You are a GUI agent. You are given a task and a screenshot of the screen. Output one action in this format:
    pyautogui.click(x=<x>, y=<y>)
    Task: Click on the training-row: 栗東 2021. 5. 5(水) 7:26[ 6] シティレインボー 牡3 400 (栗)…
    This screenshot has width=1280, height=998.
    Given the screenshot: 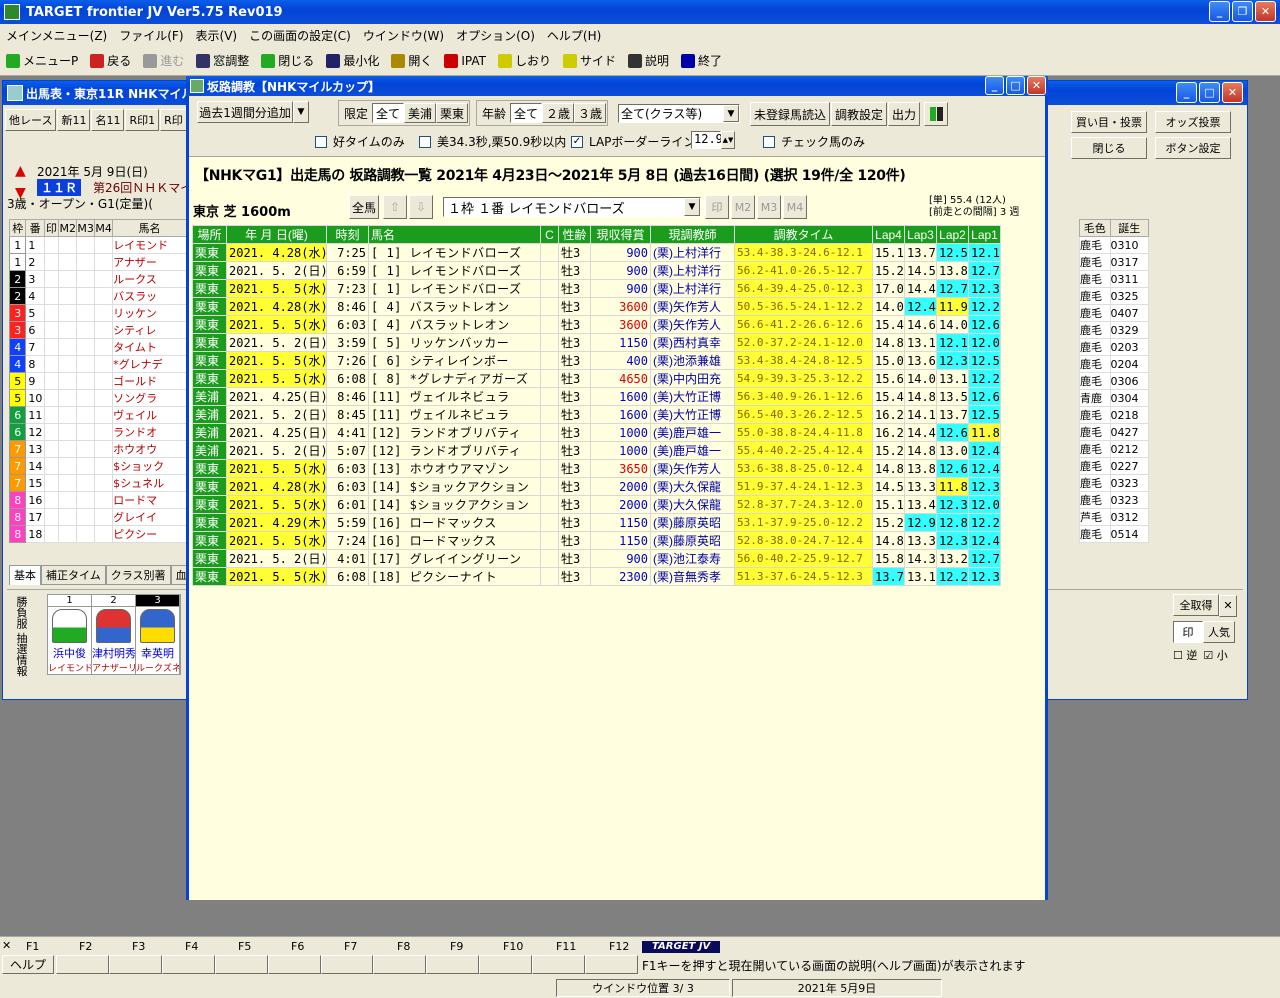 What is the action you would take?
    pyautogui.click(x=596, y=360)
    